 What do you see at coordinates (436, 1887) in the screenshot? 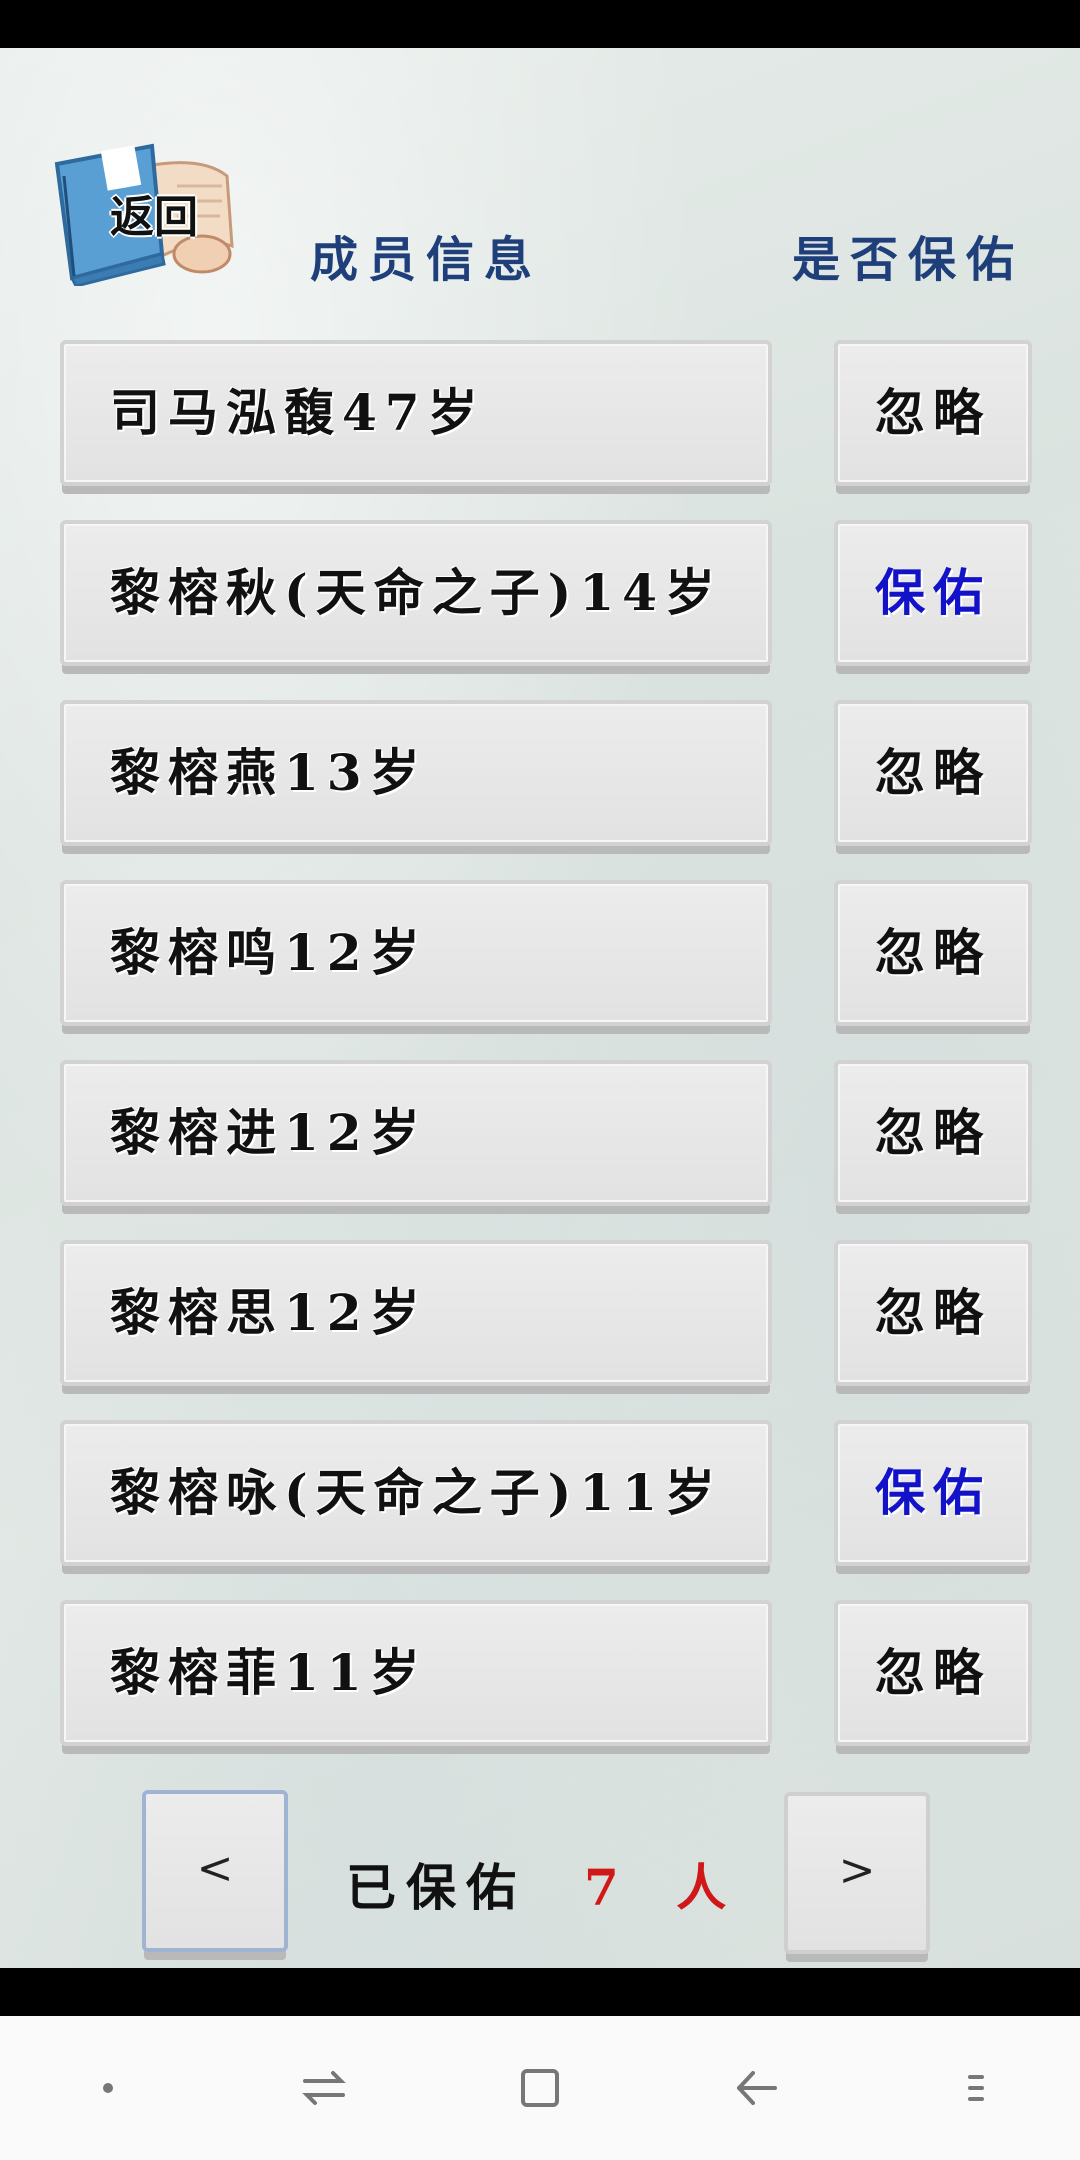
I see `blessed-label: 已保佑` at bounding box center [436, 1887].